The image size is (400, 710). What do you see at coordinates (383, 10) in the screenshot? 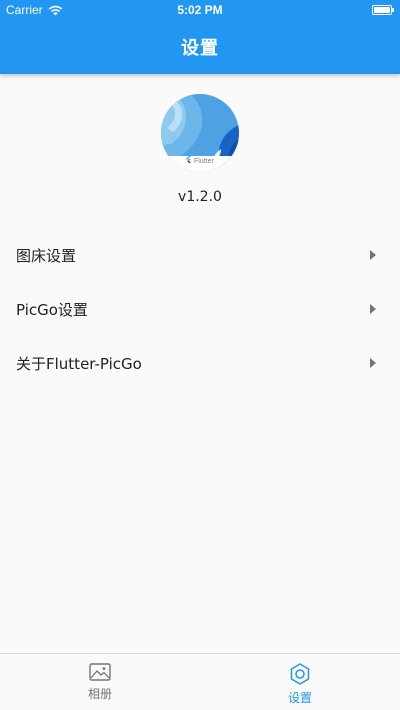
I see `battery-icon` at bounding box center [383, 10].